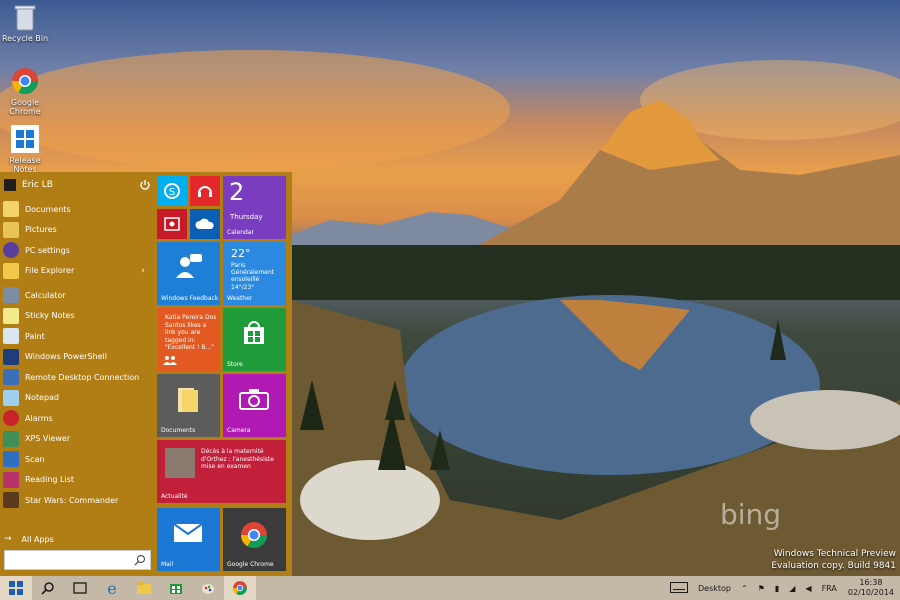 The image size is (900, 600). Describe the element at coordinates (11, 250) in the screenshot. I see `gear-icon` at that location.